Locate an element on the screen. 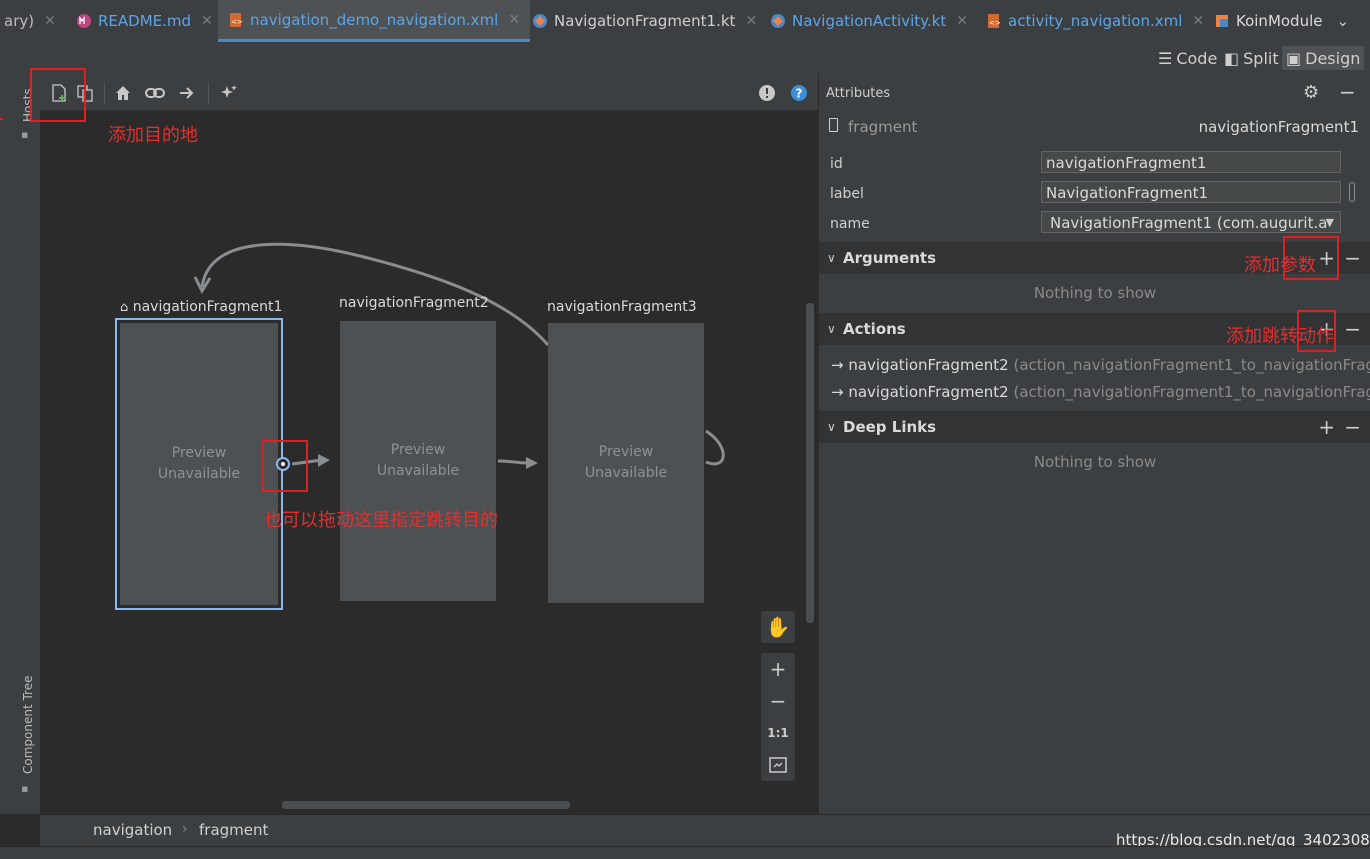  home-icon: ⌂ is located at coordinates (124, 307).